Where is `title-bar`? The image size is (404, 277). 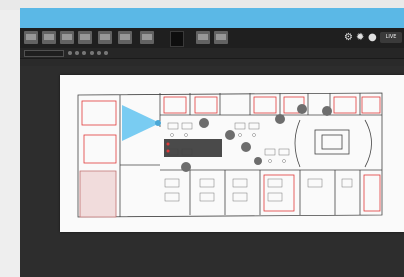
title-bar is located at coordinates (212, 18).